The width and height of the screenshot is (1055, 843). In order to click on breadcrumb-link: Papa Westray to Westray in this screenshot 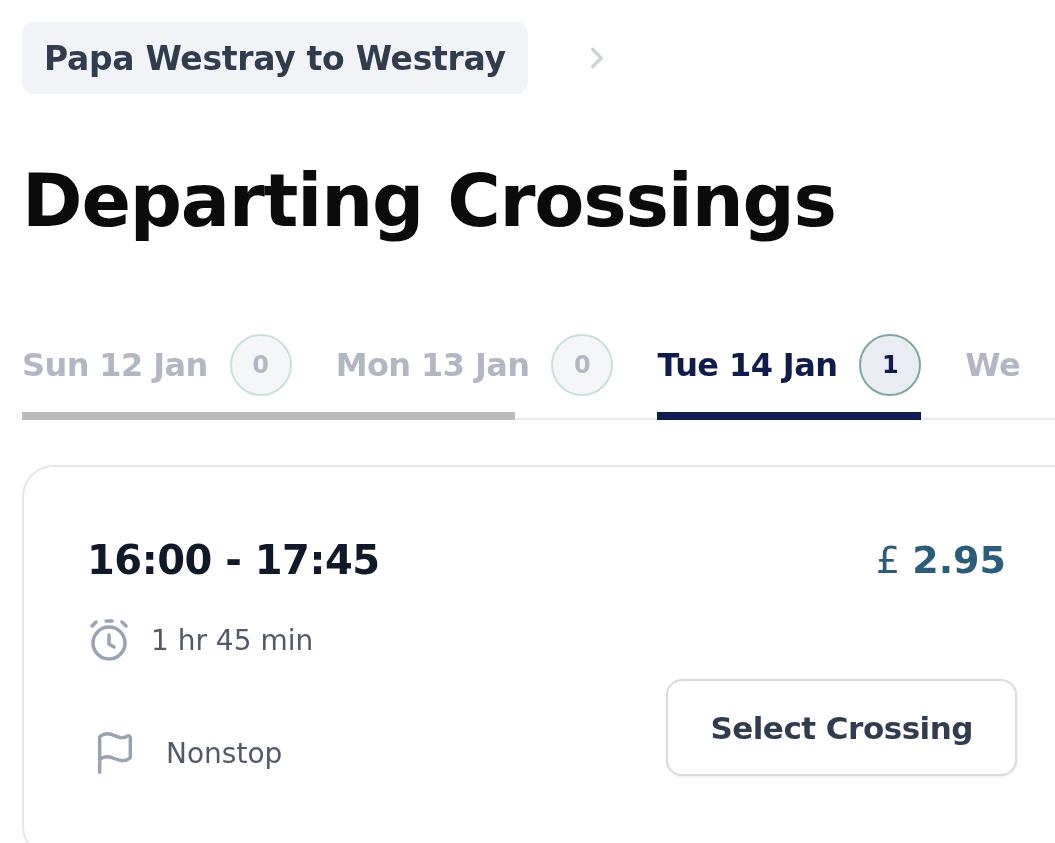, I will do `click(275, 58)`.